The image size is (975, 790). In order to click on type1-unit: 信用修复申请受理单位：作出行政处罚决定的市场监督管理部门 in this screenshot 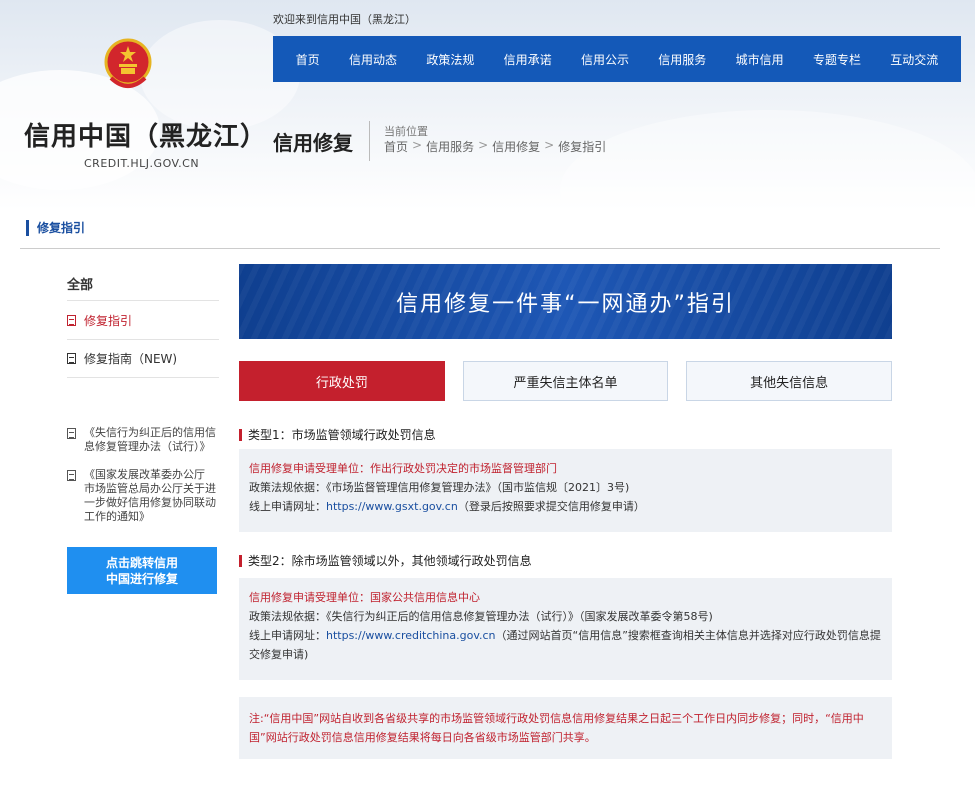, I will do `click(403, 468)`.